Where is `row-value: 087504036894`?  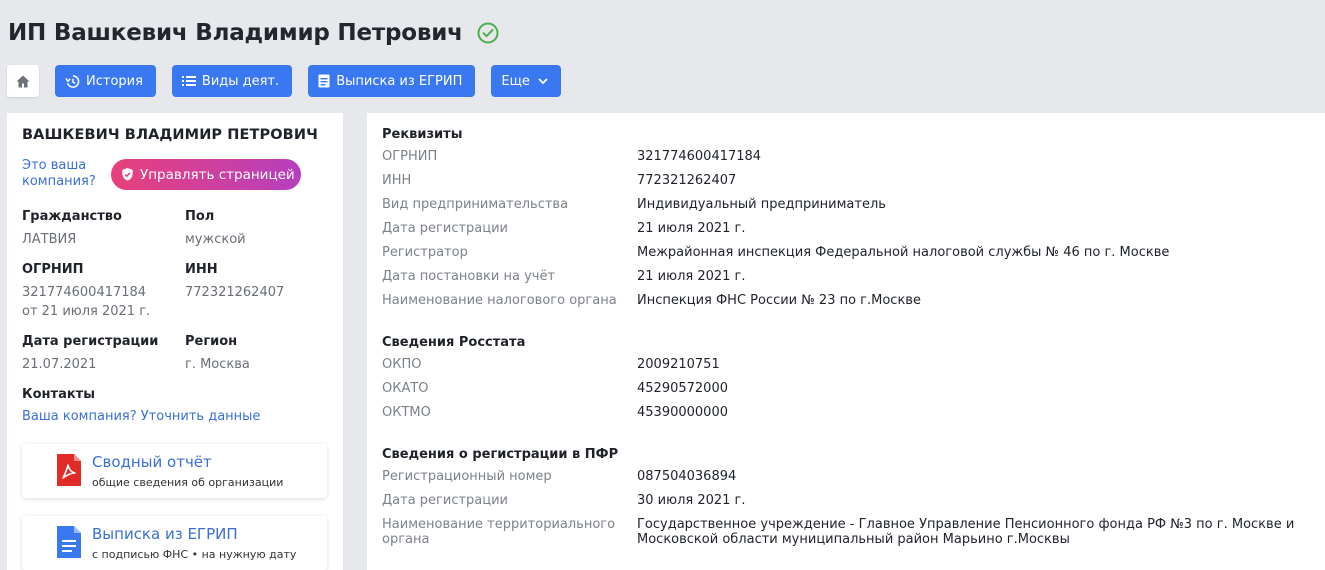 row-value: 087504036894 is located at coordinates (687, 476).